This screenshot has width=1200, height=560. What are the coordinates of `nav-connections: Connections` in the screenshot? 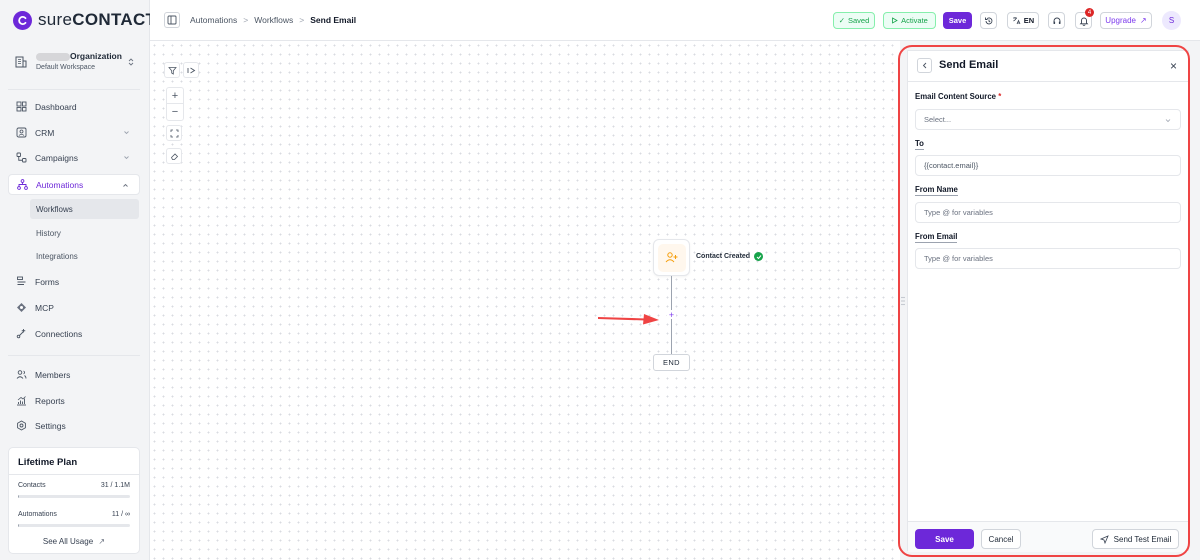 It's located at (74, 333).